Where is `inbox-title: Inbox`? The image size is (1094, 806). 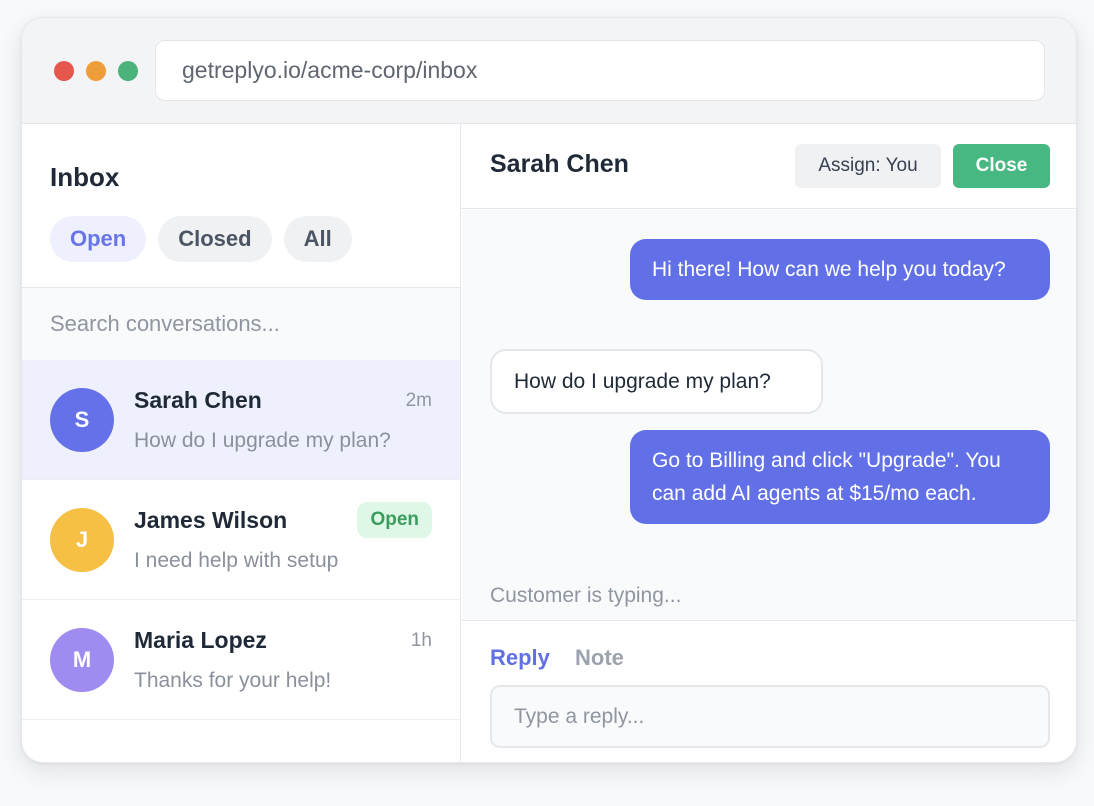
inbox-title: Inbox is located at coordinates (85, 177).